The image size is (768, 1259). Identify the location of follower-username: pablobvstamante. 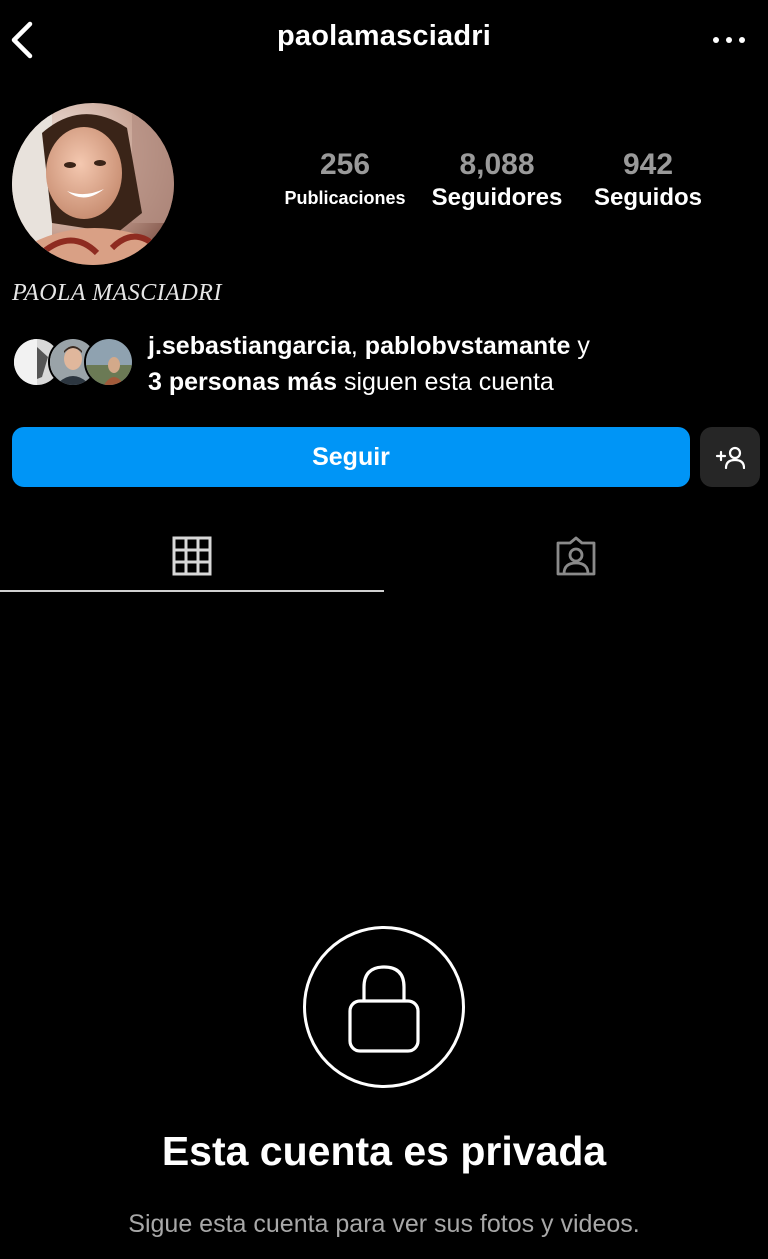
(468, 346).